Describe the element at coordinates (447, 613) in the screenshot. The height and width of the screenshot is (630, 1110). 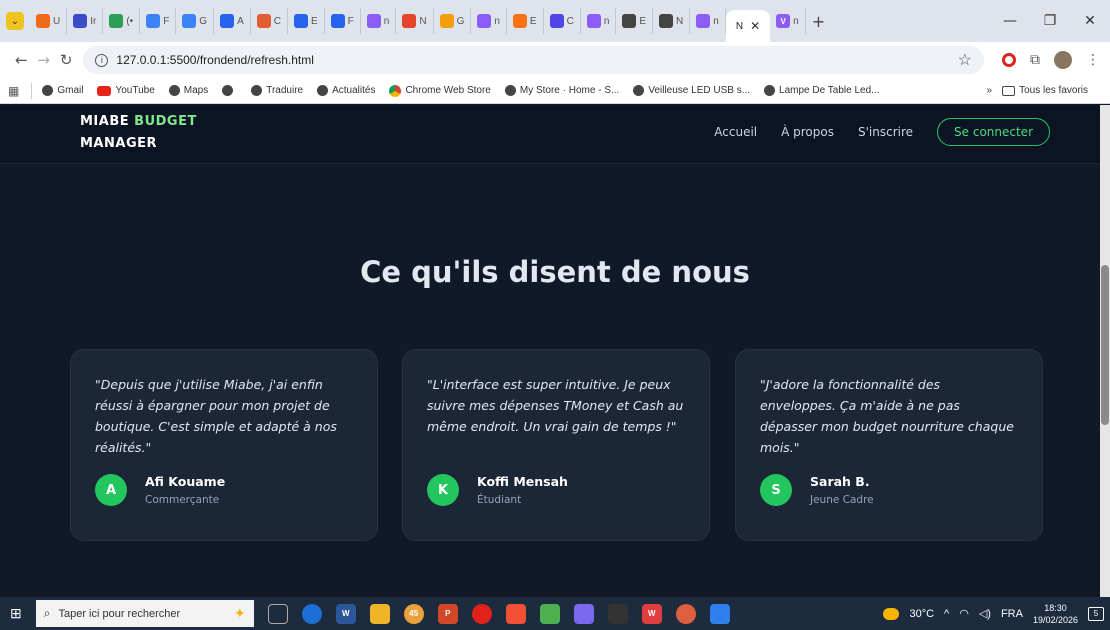
I see `powerpoint-icon: P` at that location.